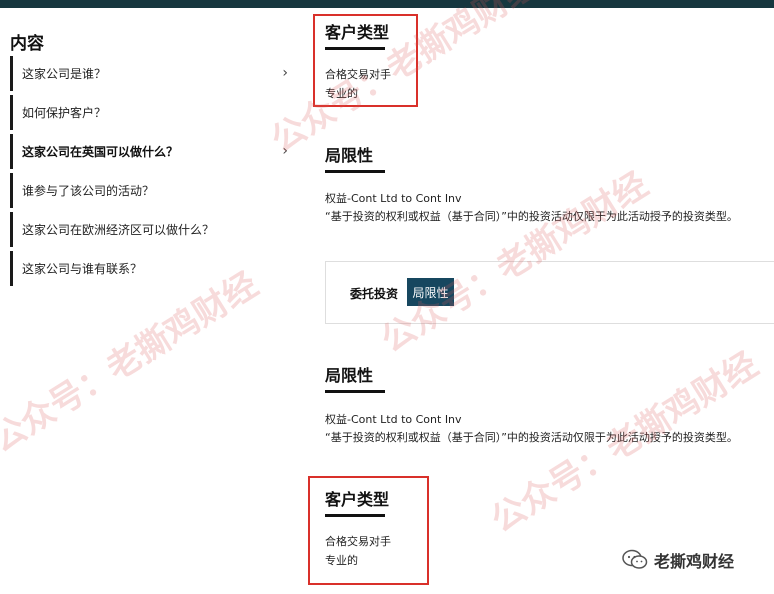 The height and width of the screenshot is (594, 774). I want to click on toc-item-eea: 这家公司在欧洲经济区可以做什么？, so click(155, 229).